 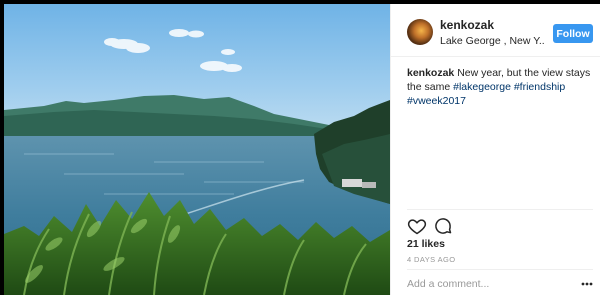 I want to click on hashtag-link: #friendship, so click(x=539, y=87).